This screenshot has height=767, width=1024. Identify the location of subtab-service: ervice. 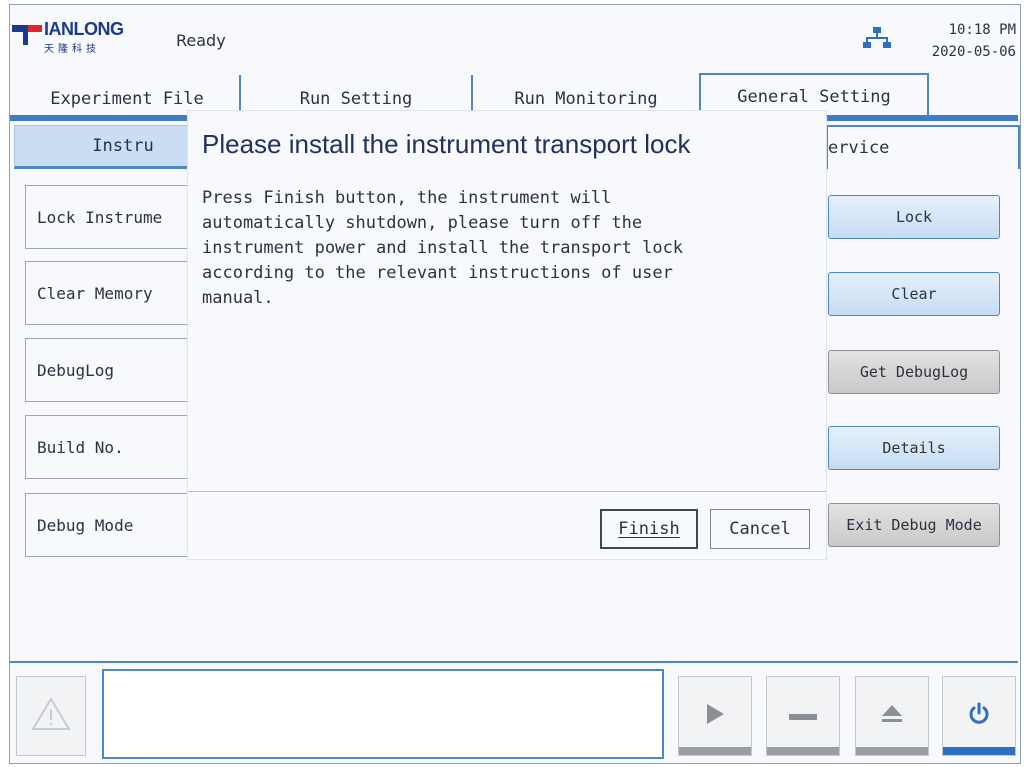
(923, 147).